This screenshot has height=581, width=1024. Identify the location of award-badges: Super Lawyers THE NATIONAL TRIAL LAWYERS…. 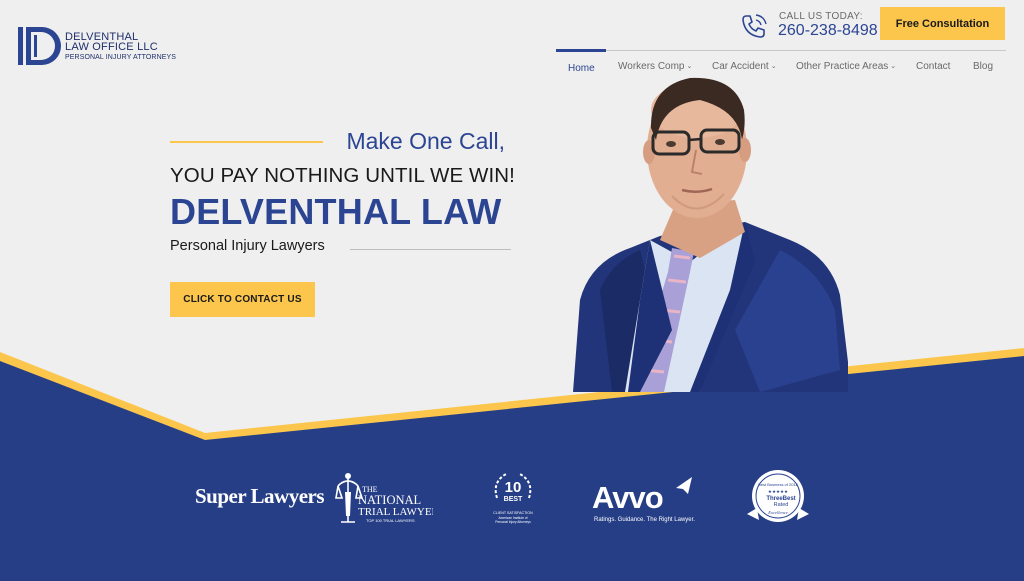
(512, 497).